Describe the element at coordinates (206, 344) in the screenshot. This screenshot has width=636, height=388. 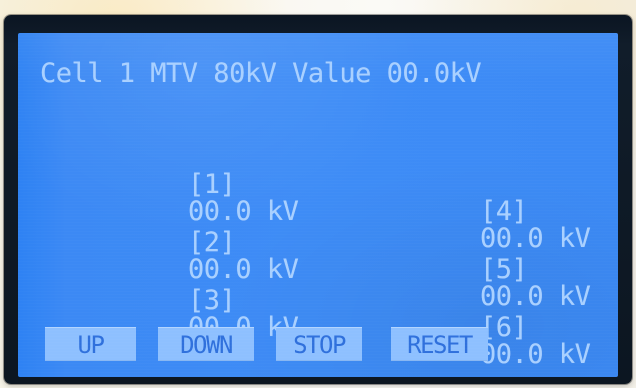
I see `down-button: DOWN` at that location.